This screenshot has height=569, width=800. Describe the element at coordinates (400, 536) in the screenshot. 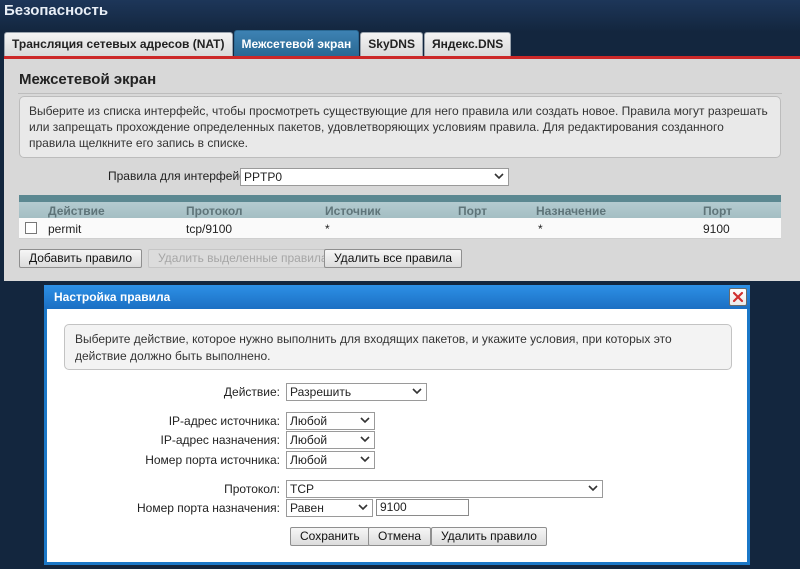

I see `cancel-button: Отмена` at that location.